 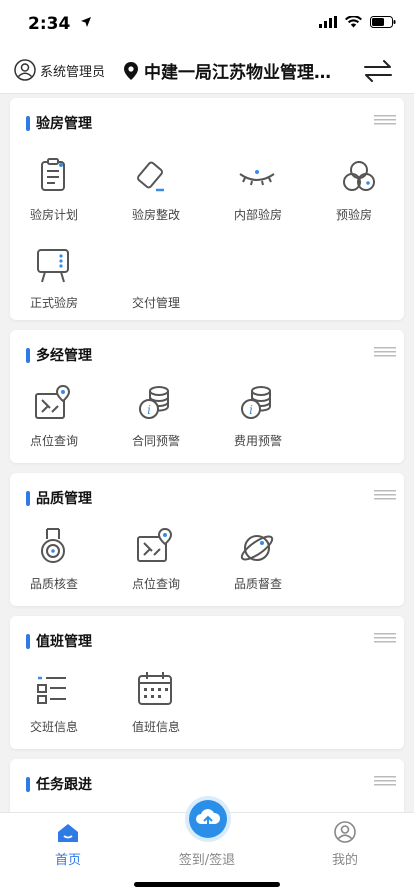 What do you see at coordinates (167, 708) in the screenshot?
I see `menu-item-duty-info: 值班信息` at bounding box center [167, 708].